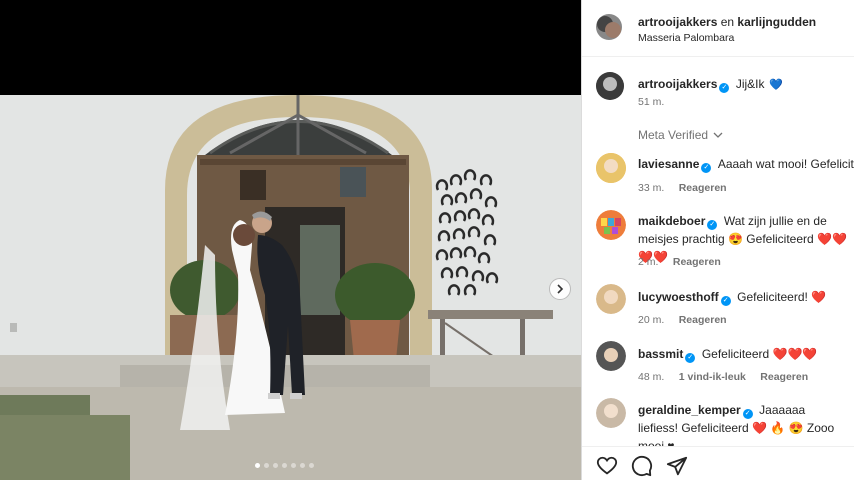 This screenshot has height=480, width=854. Describe the element at coordinates (642, 466) in the screenshot. I see `comment-icon` at that location.